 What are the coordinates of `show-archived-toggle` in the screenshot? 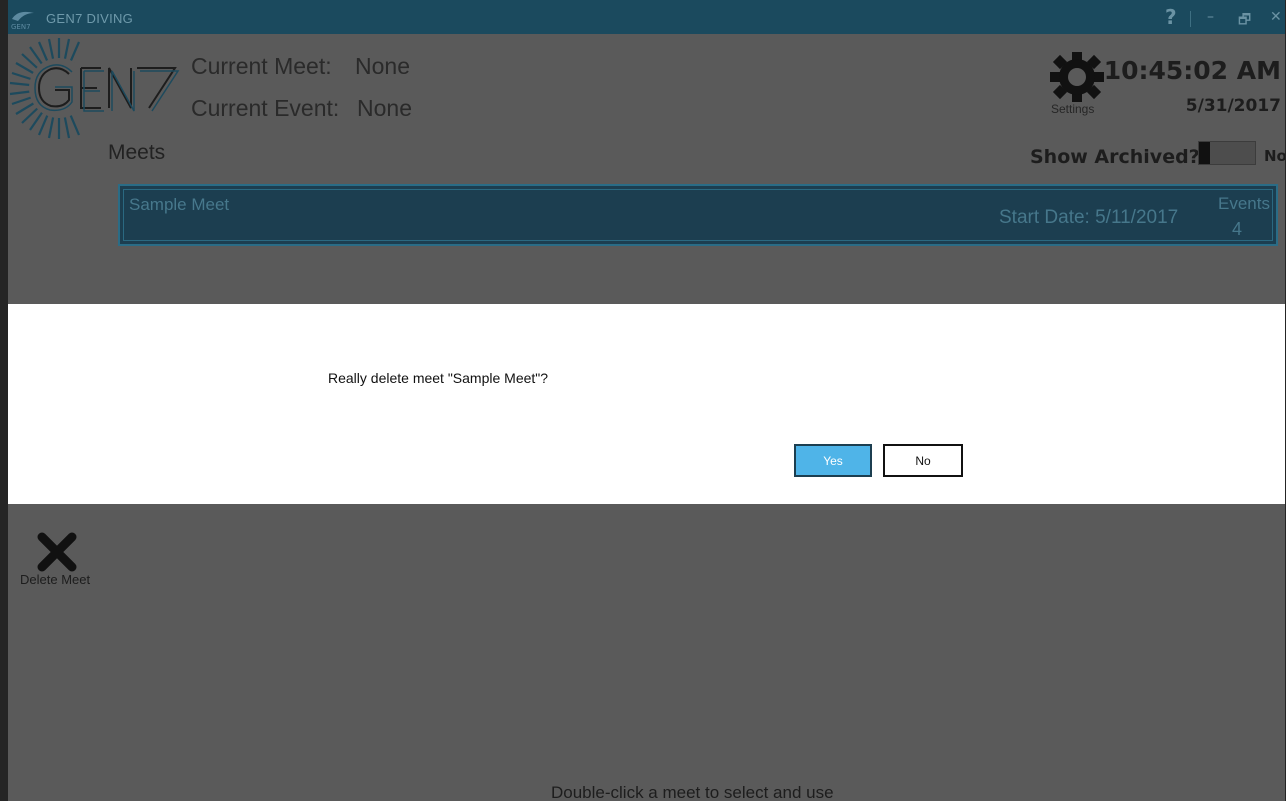 It's located at (1227, 153).